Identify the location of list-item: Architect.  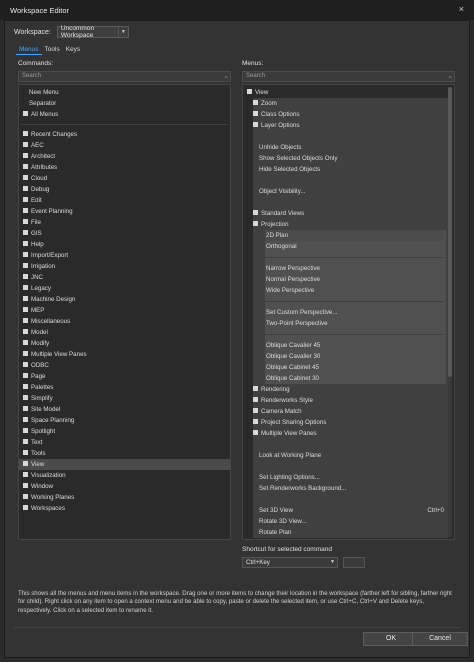
(124, 156).